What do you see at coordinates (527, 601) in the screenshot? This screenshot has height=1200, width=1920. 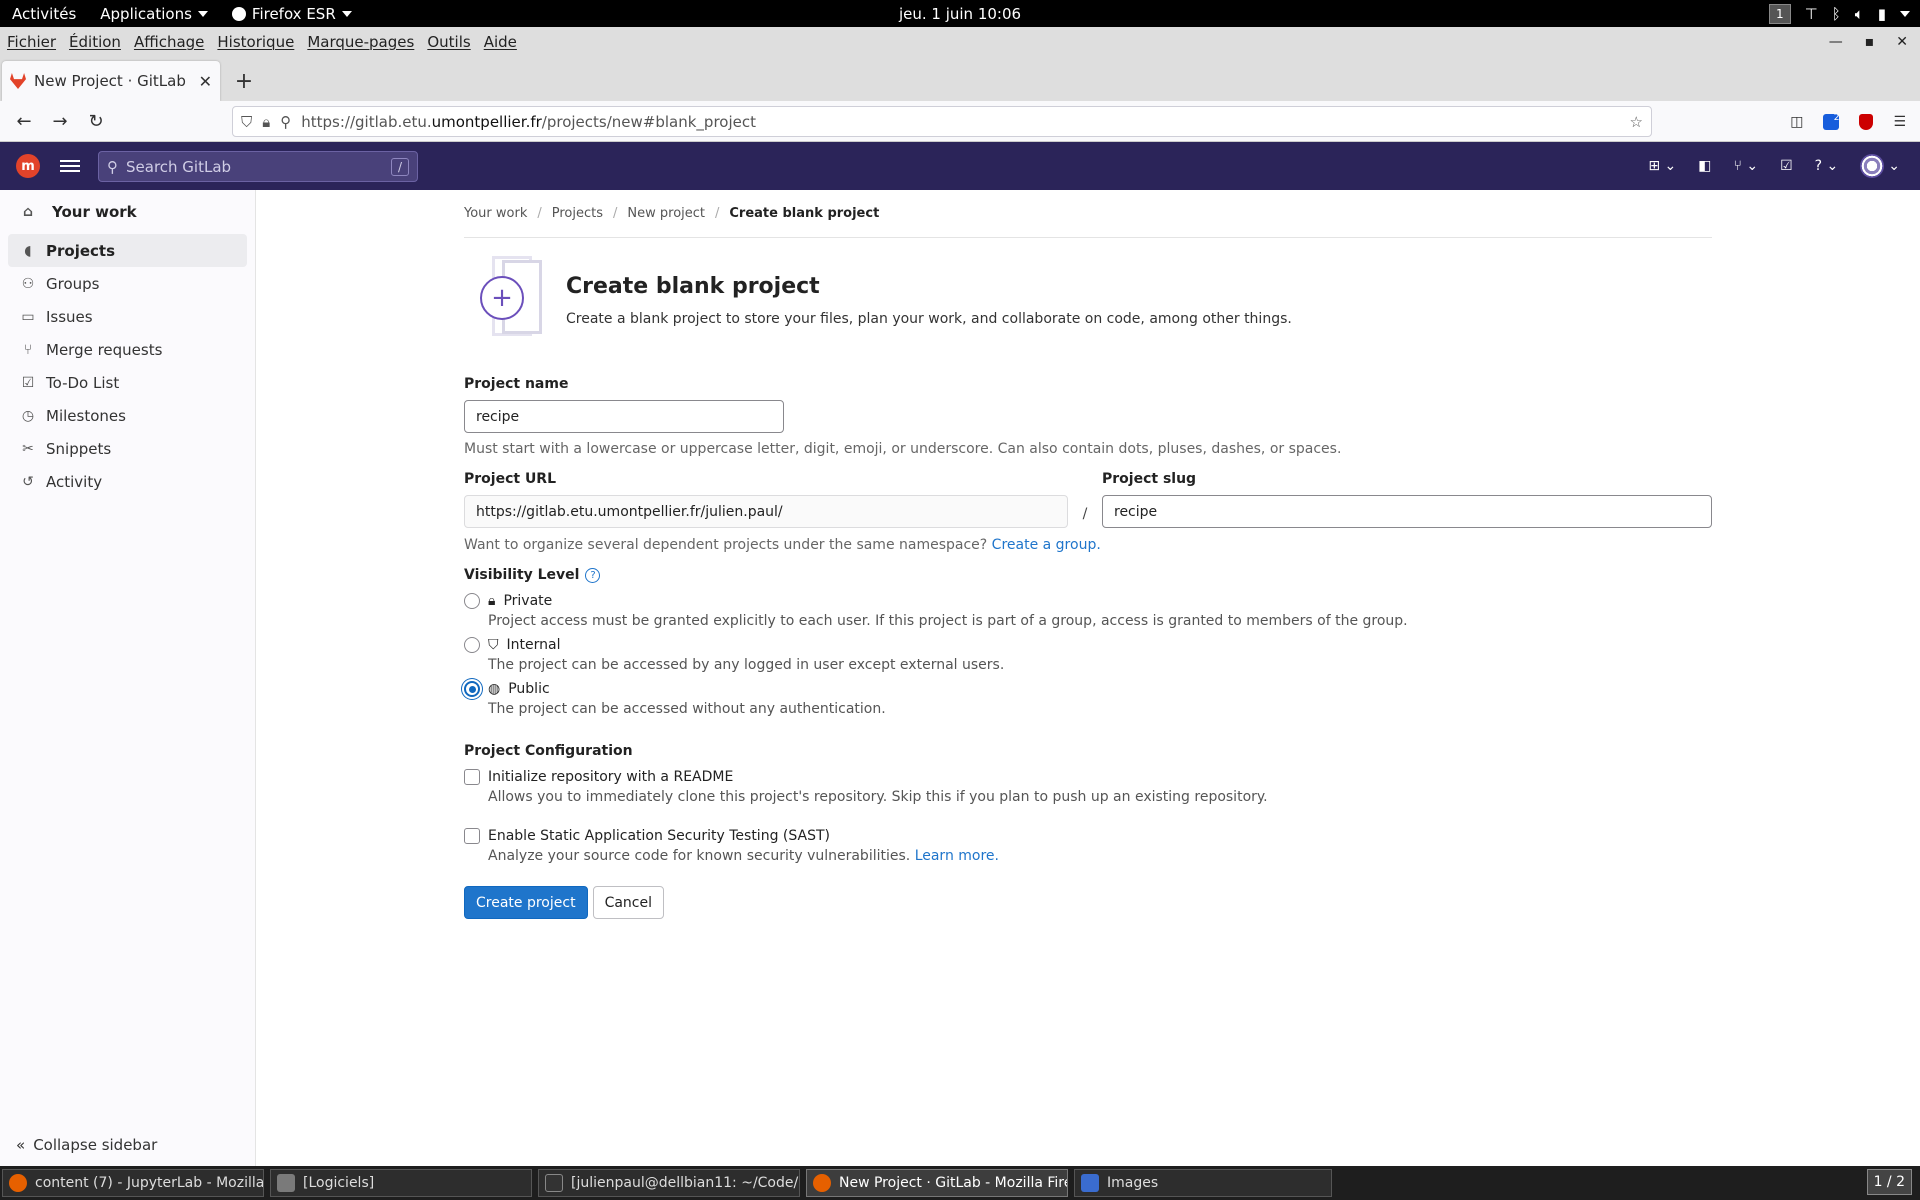 I see `visibility-private-label: Private` at bounding box center [527, 601].